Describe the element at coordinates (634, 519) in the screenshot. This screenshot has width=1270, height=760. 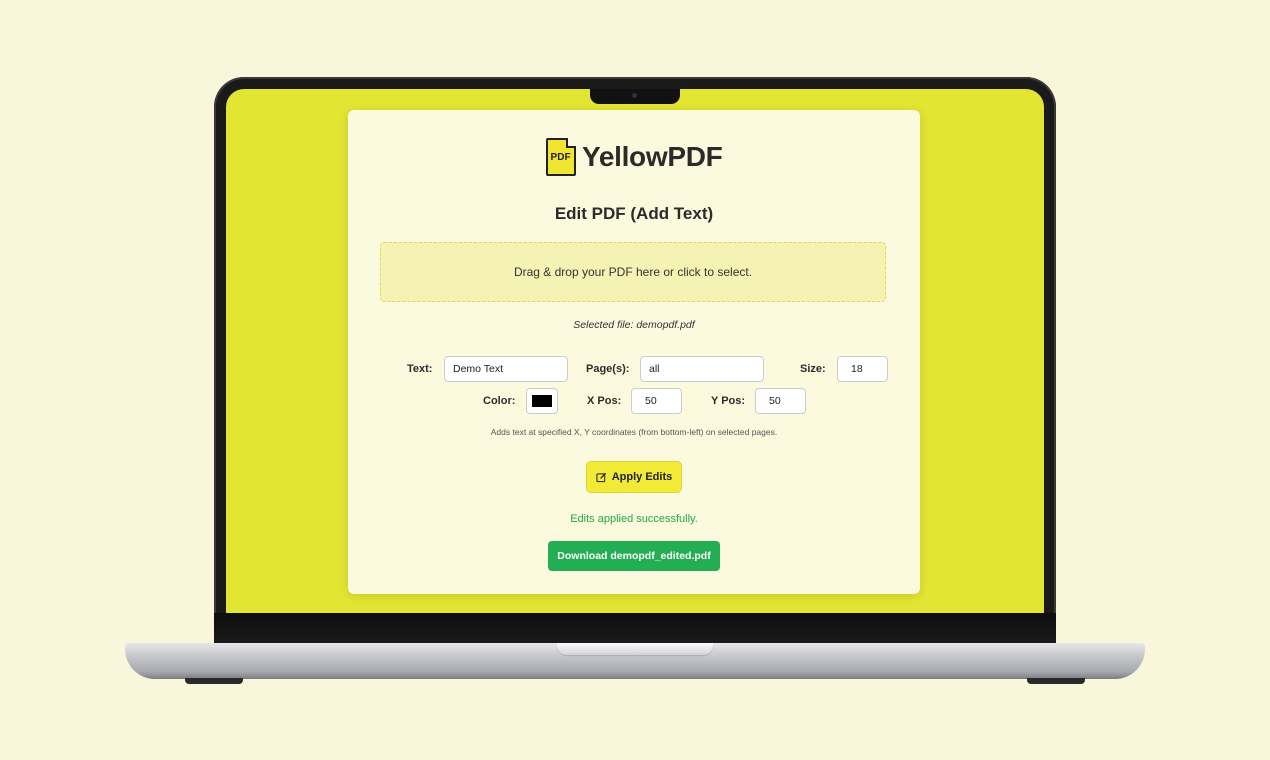
I see `status-message: Edits applied successfully.` at that location.